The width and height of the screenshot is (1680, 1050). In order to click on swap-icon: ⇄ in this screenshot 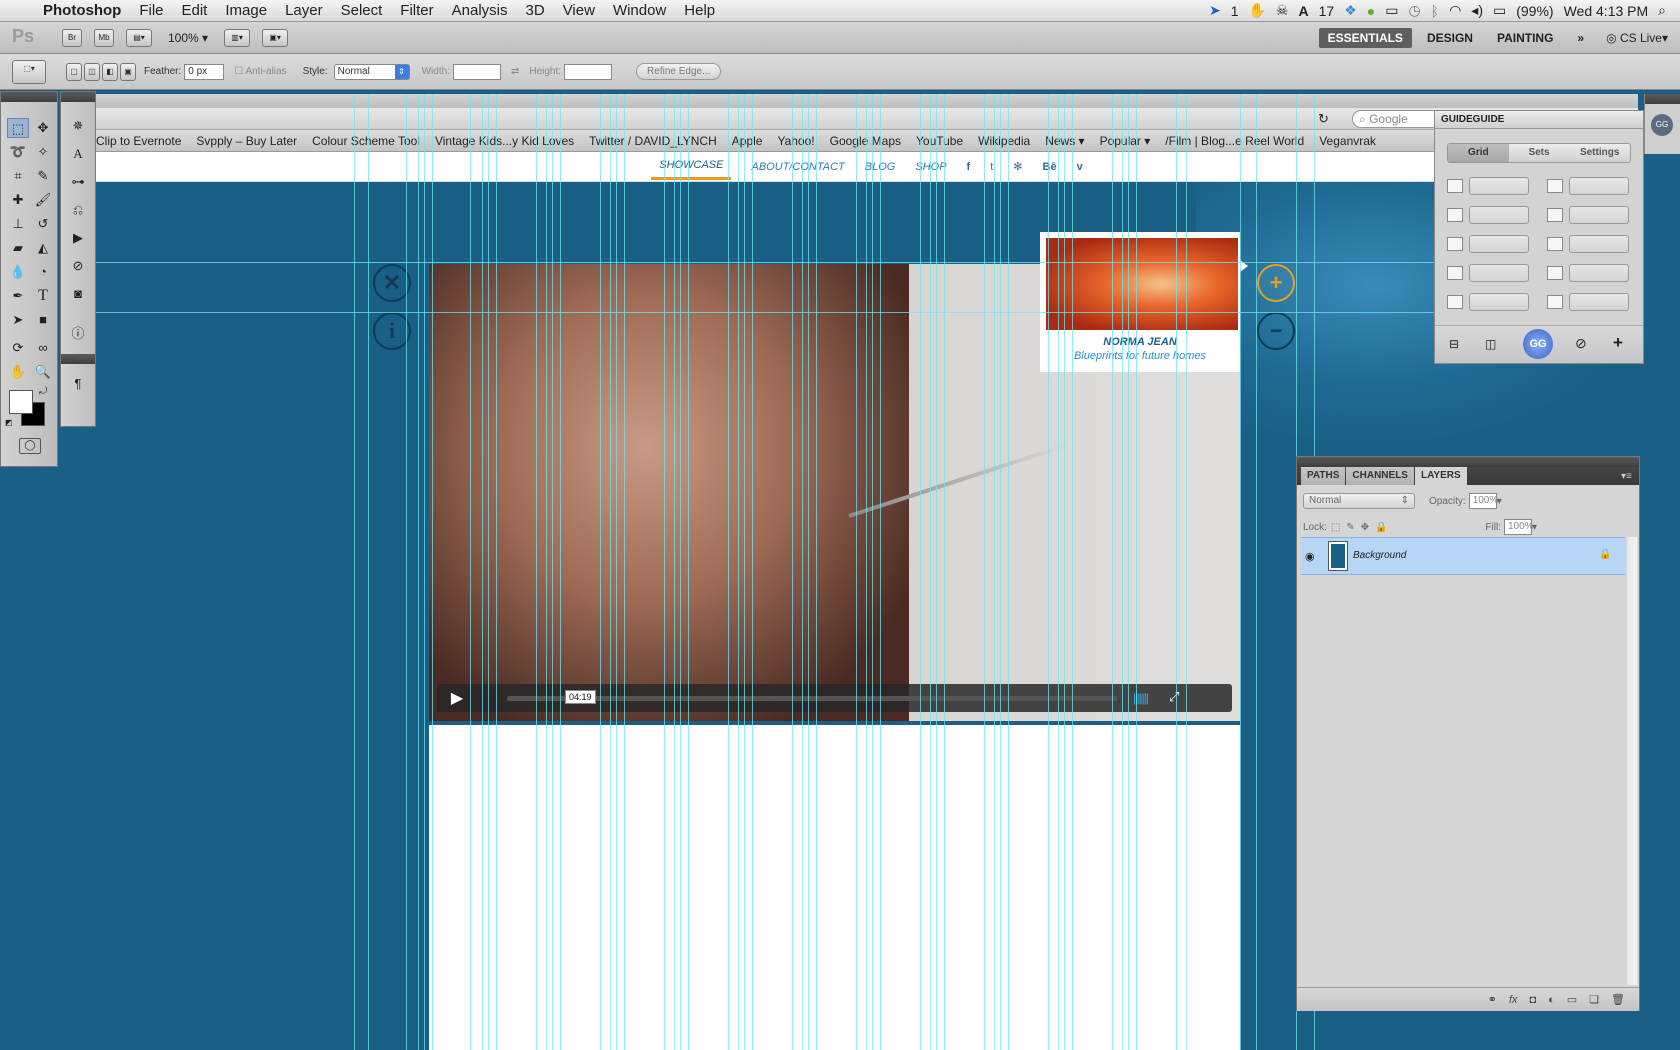, I will do `click(515, 71)`.